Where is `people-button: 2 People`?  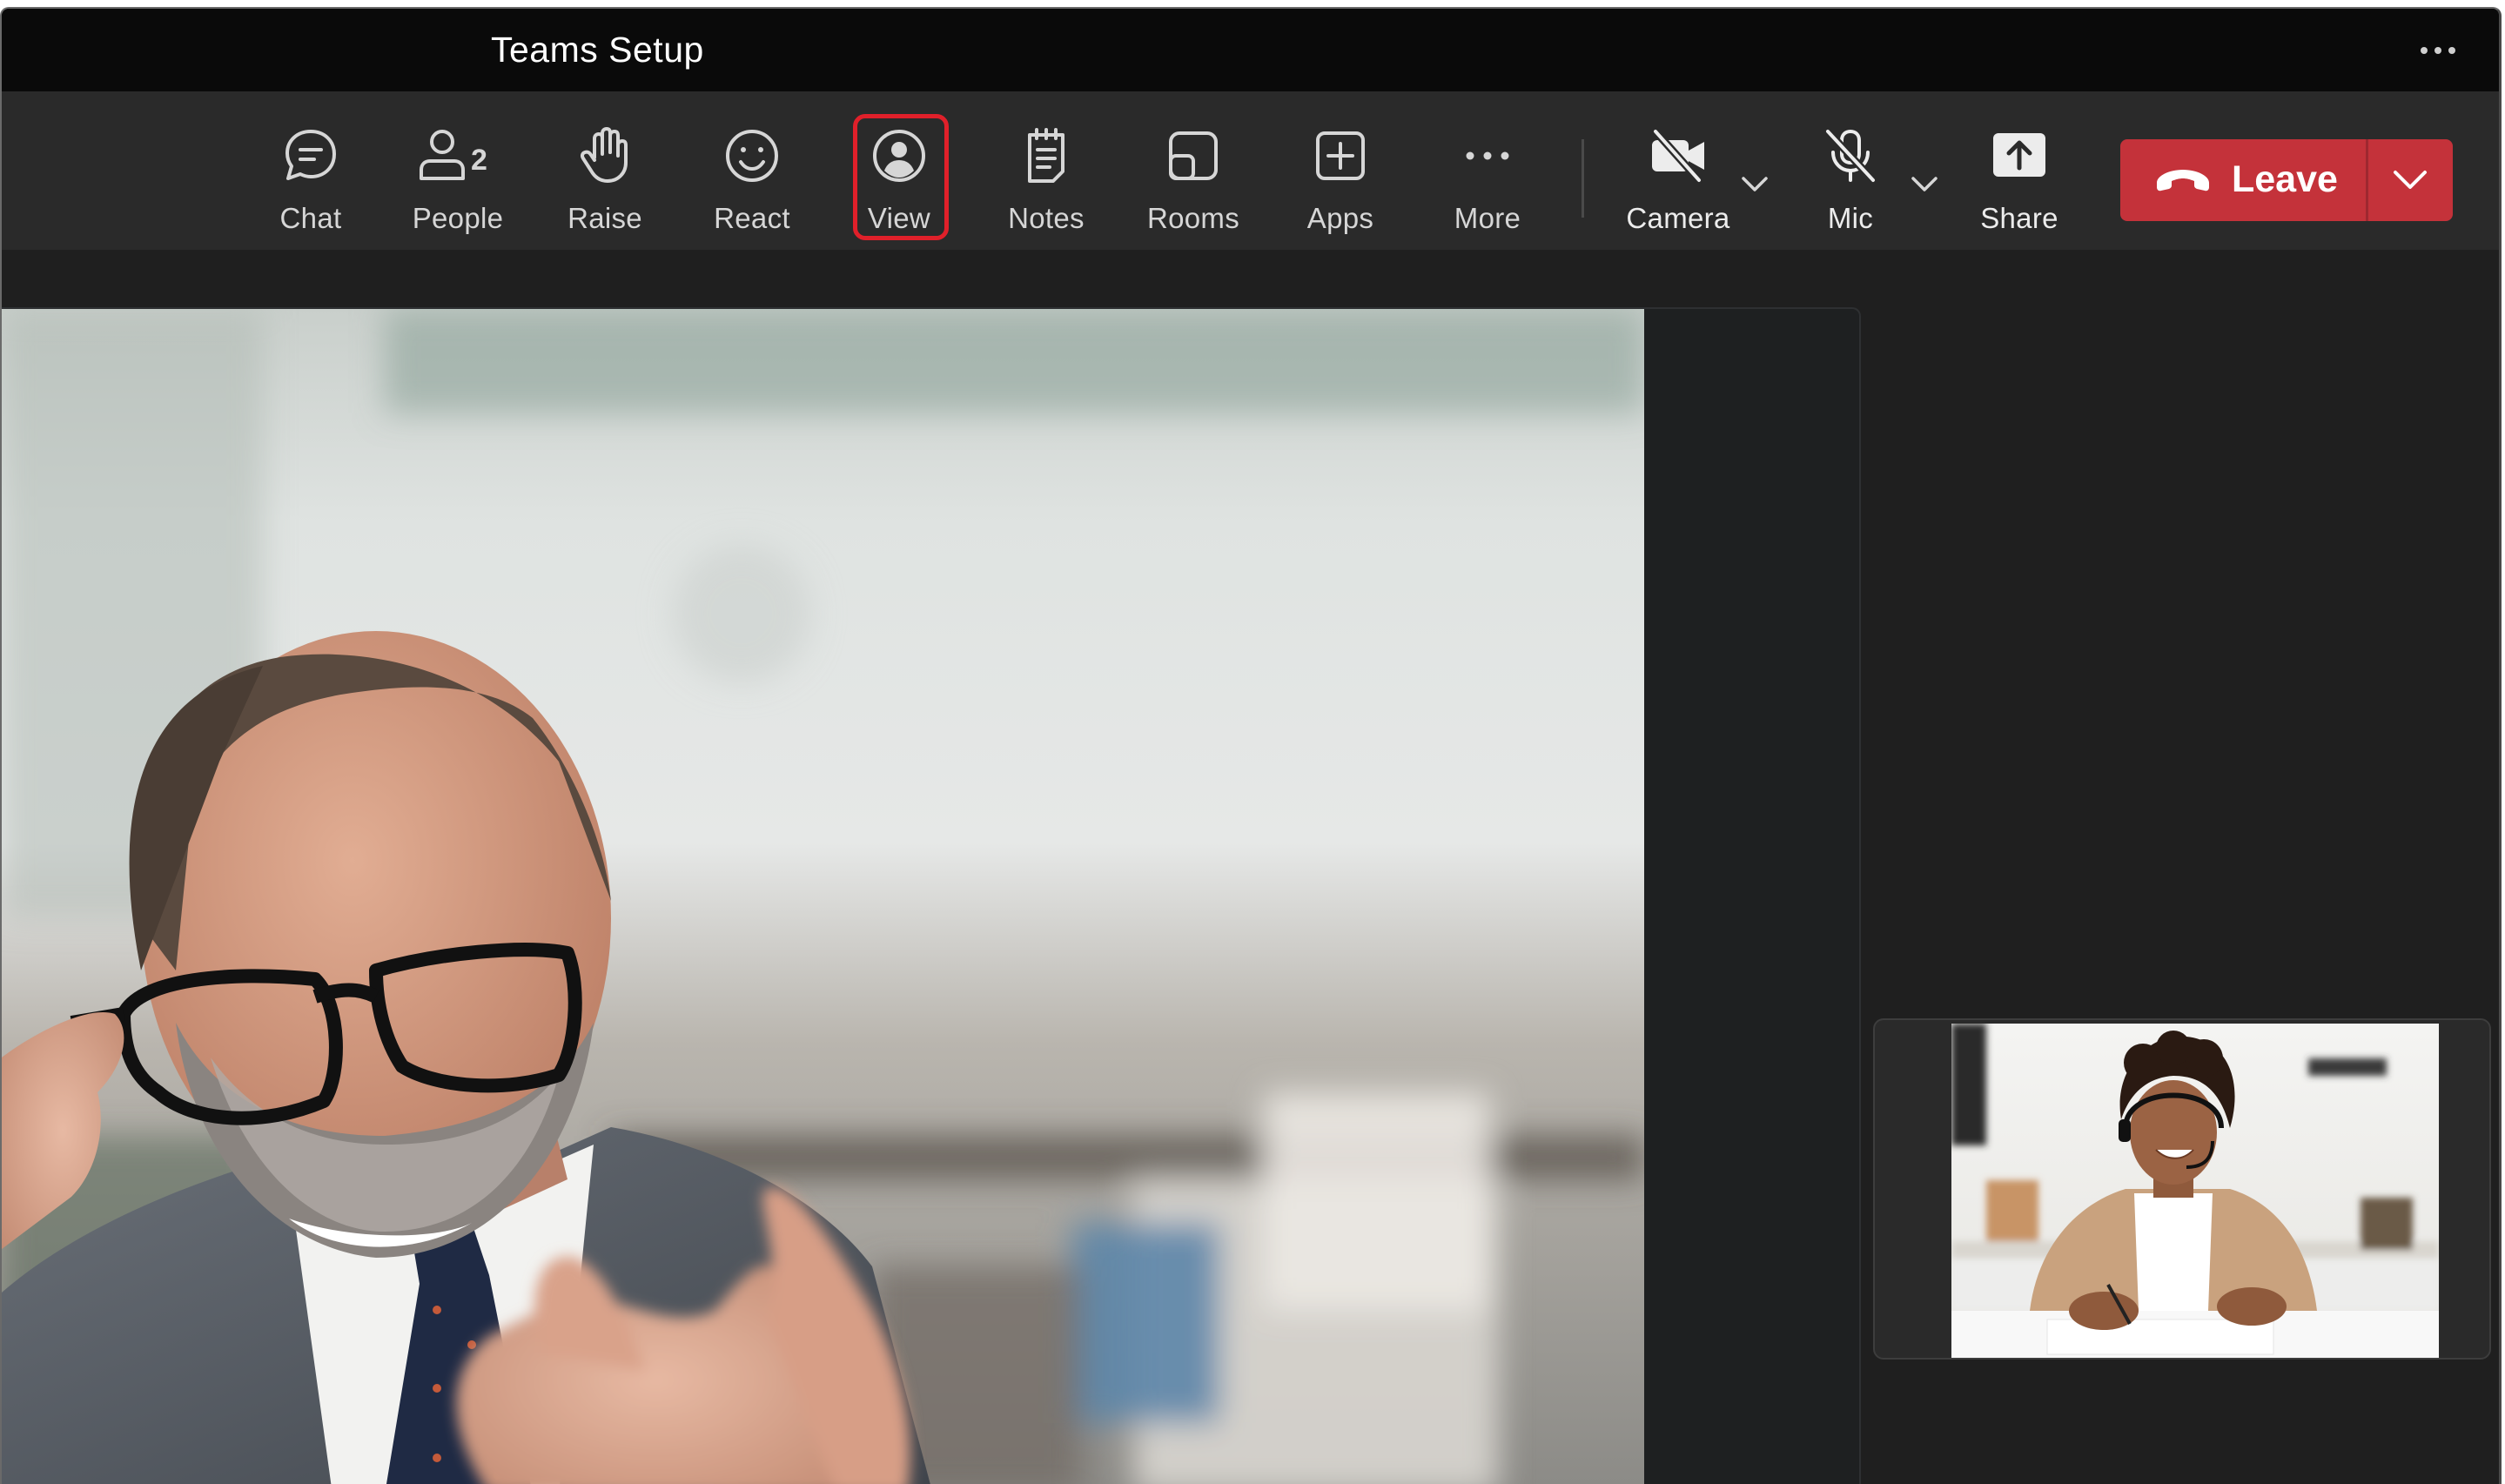 people-button: 2 People is located at coordinates (458, 171).